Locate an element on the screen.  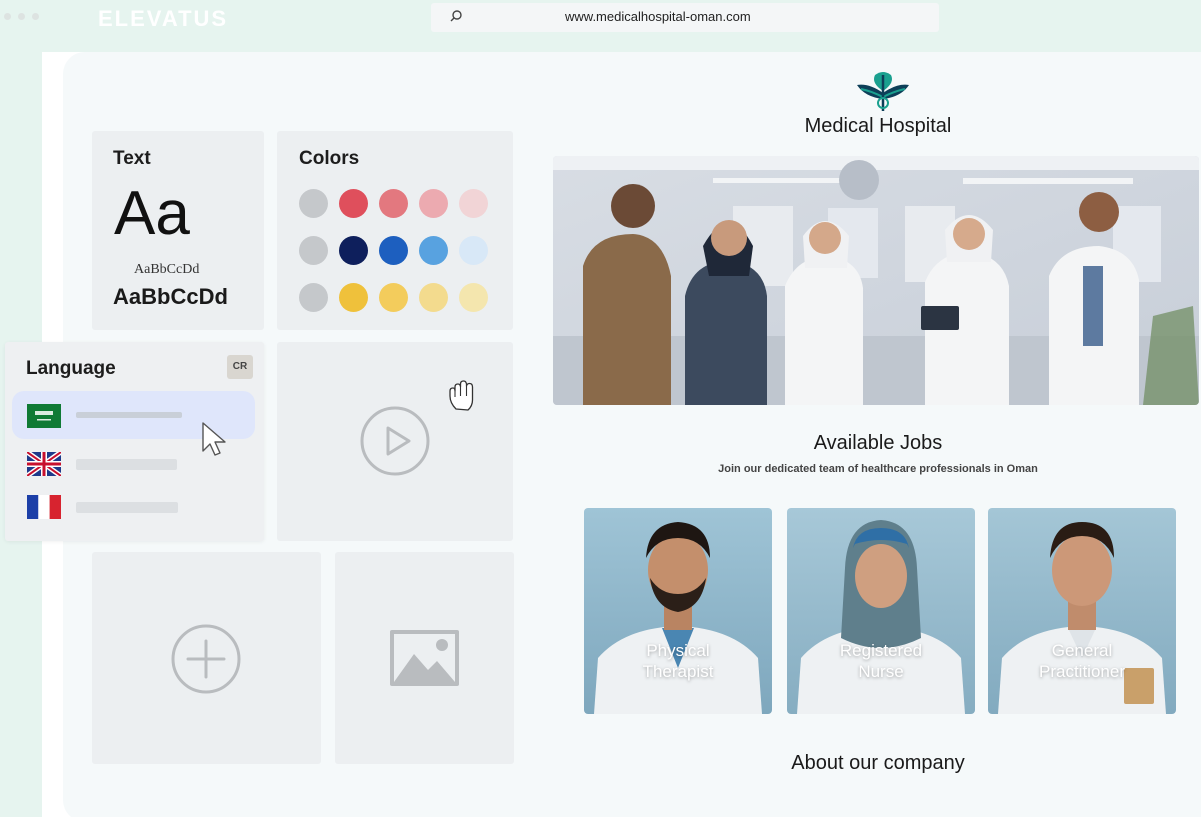
window-dot-maximize is located at coordinates (35, 16).